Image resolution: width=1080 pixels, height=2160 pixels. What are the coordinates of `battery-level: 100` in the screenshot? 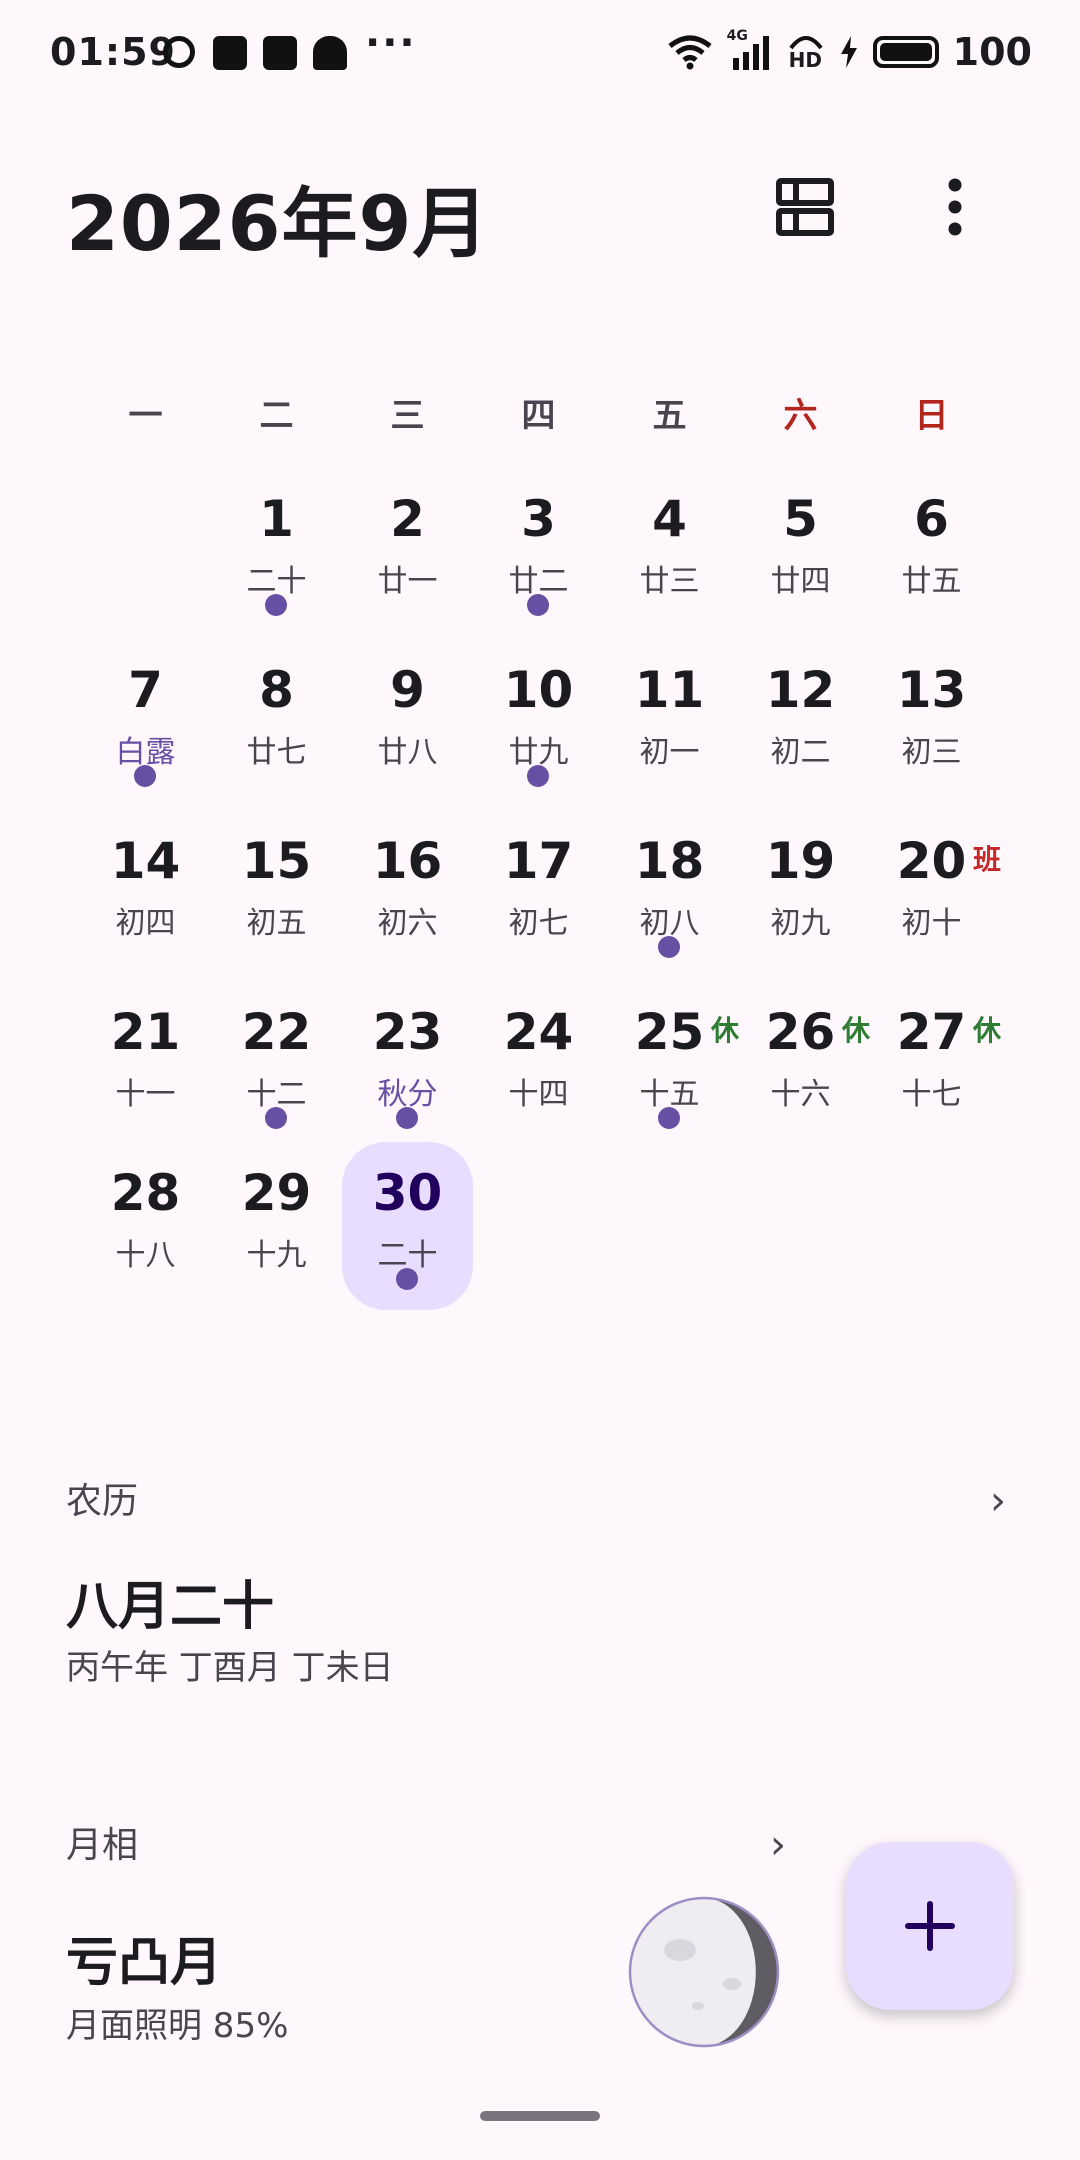 It's located at (992, 52).